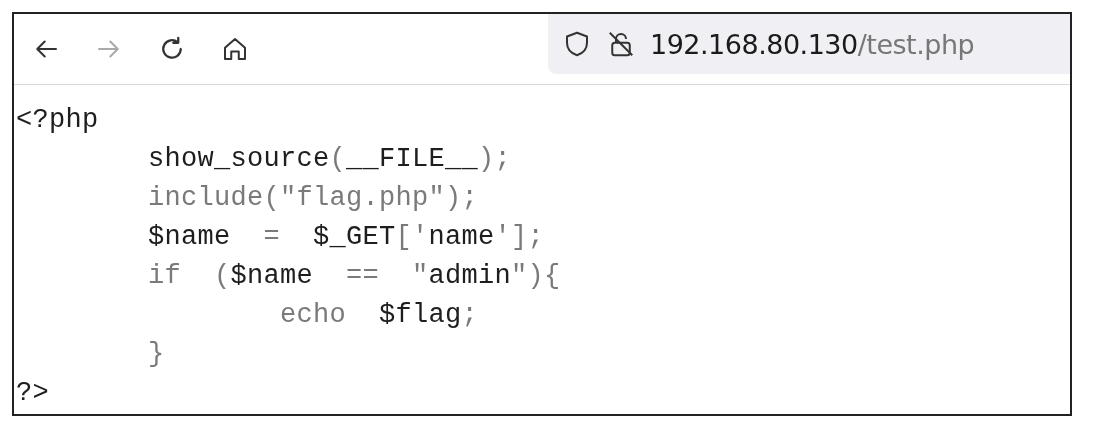 This screenshot has width=1100, height=435. Describe the element at coordinates (57, 120) in the screenshot. I see `code-line: <?php` at that location.